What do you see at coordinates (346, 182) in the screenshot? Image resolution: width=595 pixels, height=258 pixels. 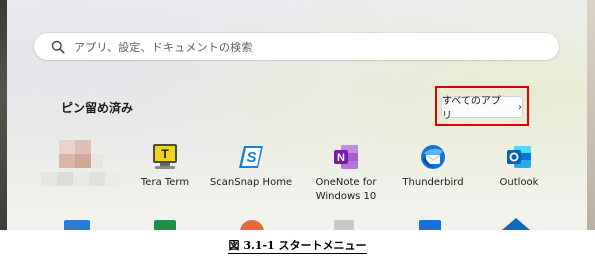 I see `app-label: OneNote for` at bounding box center [346, 182].